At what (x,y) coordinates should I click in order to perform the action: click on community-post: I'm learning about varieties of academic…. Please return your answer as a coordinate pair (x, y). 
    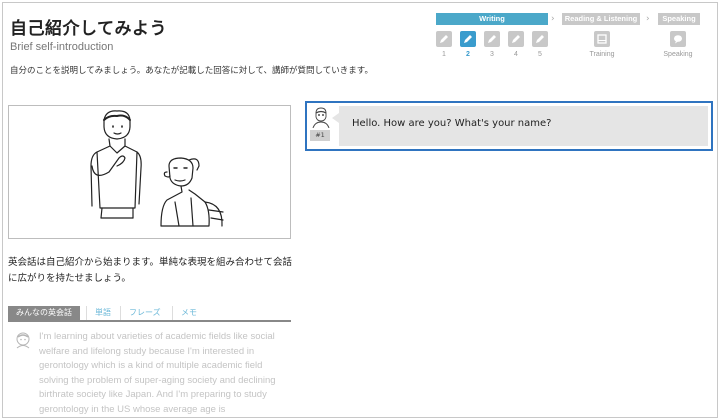
    Looking at the image, I should click on (149, 372).